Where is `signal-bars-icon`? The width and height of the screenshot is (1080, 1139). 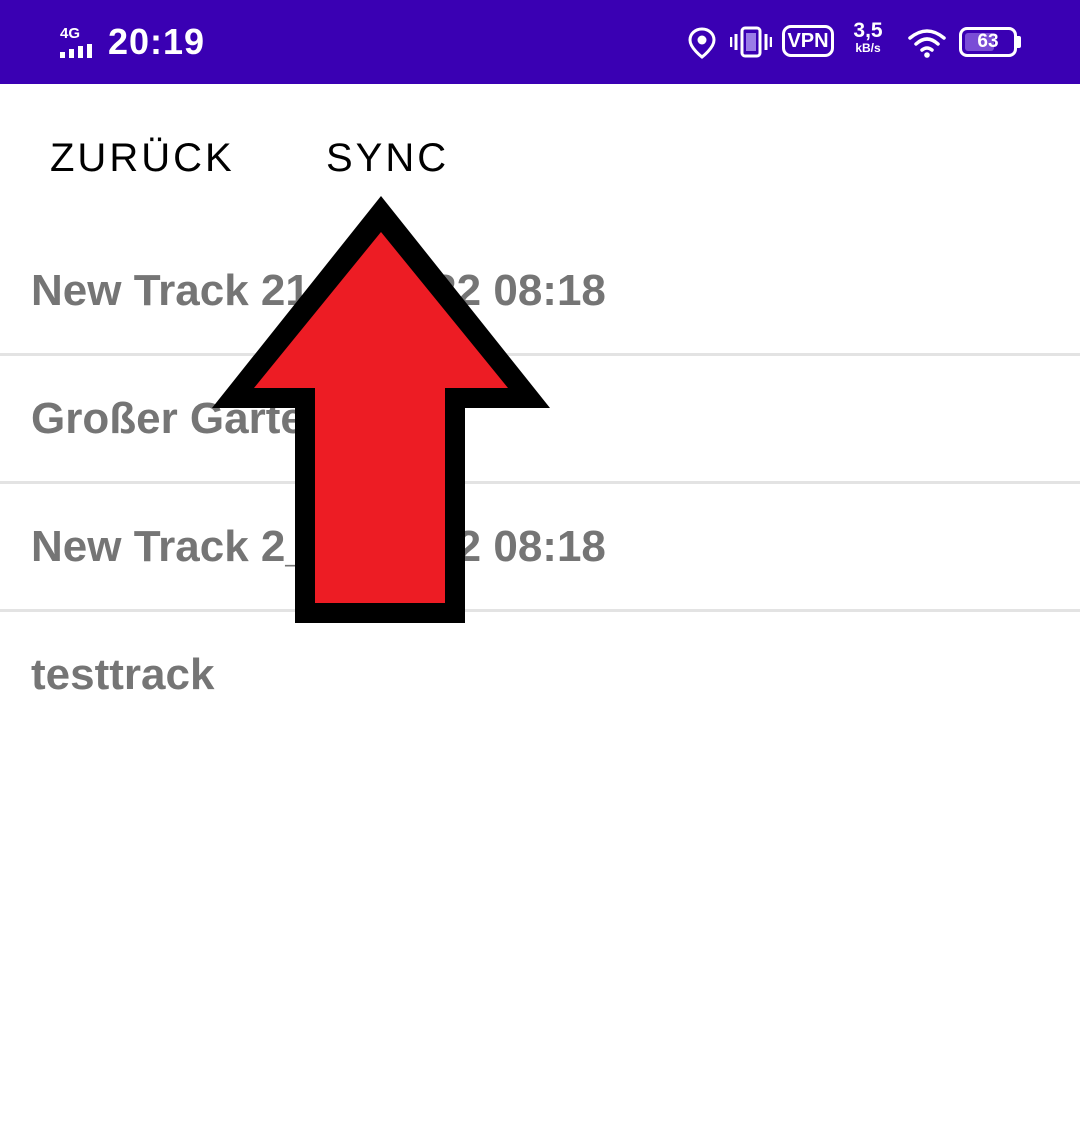 signal-bars-icon is located at coordinates (76, 51).